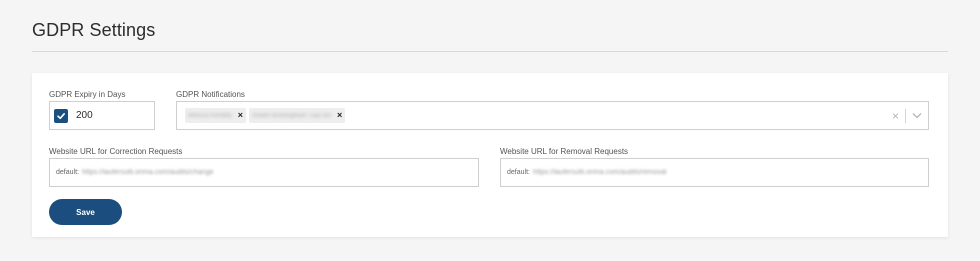 Image resolution: width=980 pixels, height=261 pixels. What do you see at coordinates (94, 30) in the screenshot?
I see `page-title: GDPR Settings` at bounding box center [94, 30].